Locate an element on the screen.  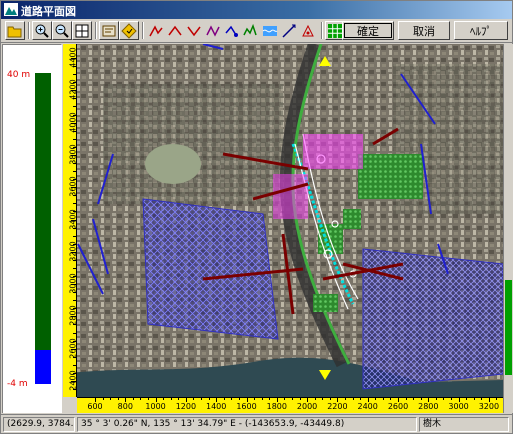
horizontal-ruler-tick-label: 600 is located at coordinates (95, 406).